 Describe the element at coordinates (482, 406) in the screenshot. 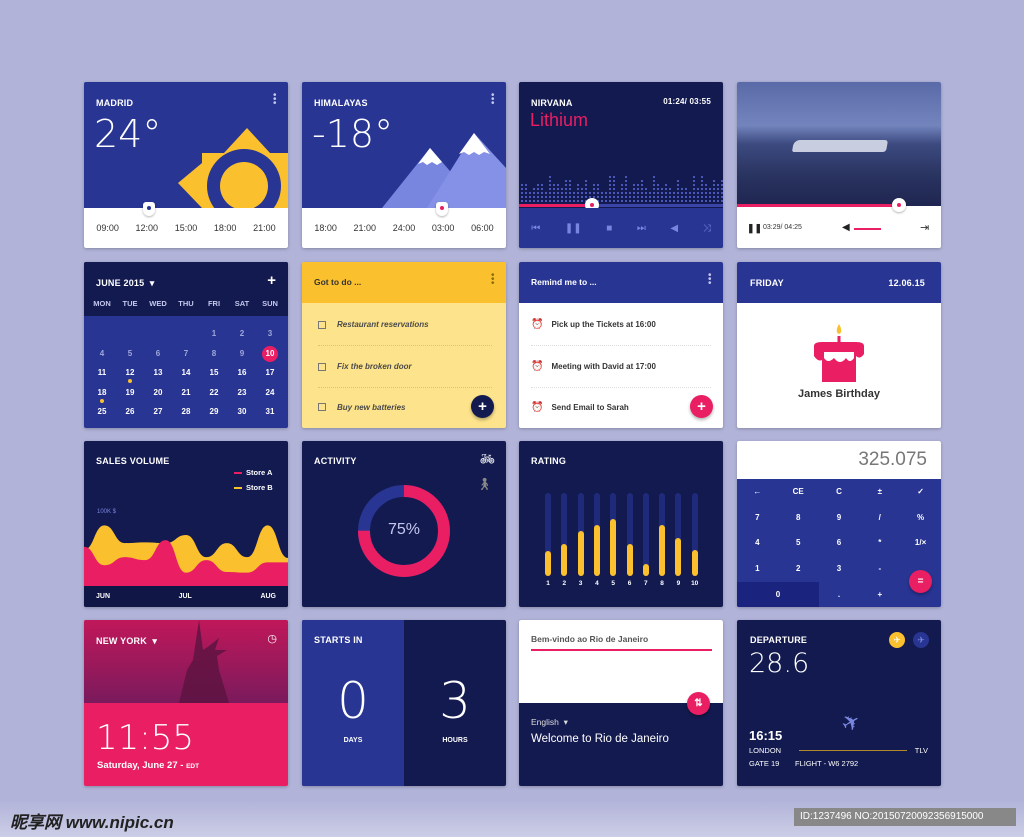

I see `add-todo-button: +` at that location.